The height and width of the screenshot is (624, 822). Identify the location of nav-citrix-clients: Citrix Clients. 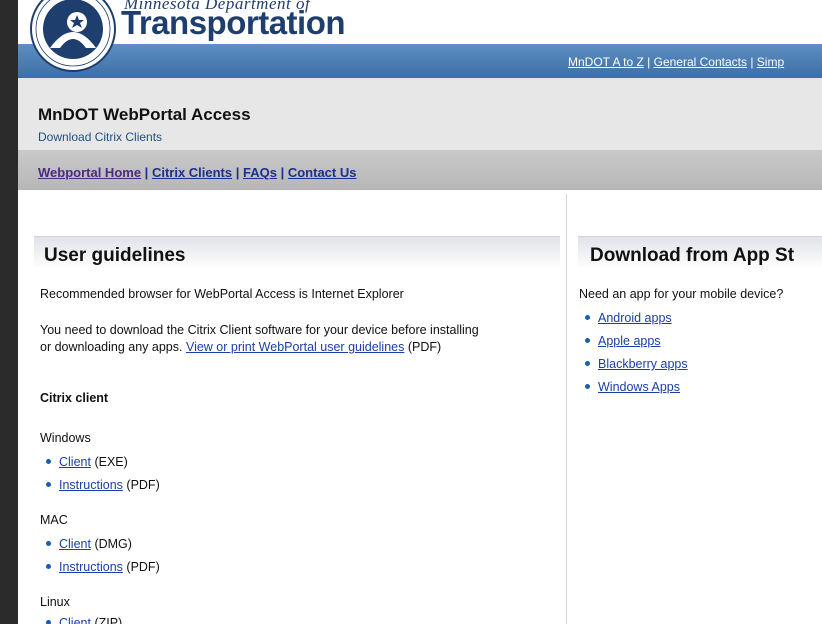
(192, 172).